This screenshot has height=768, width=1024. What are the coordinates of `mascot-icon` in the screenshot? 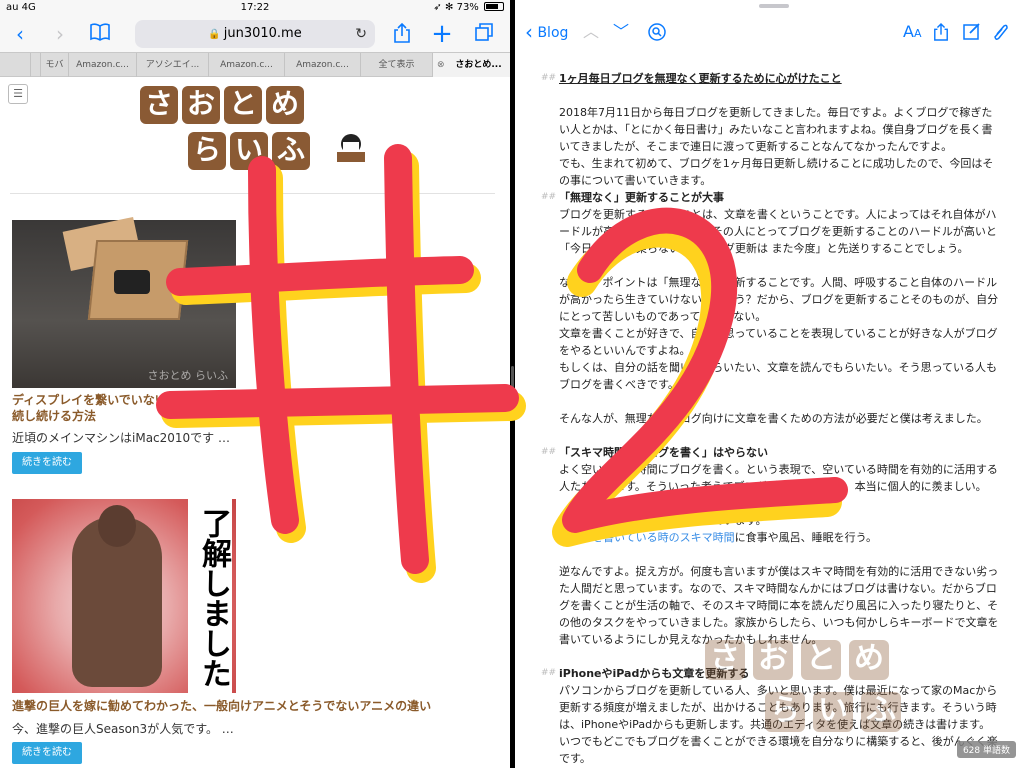 It's located at (351, 148).